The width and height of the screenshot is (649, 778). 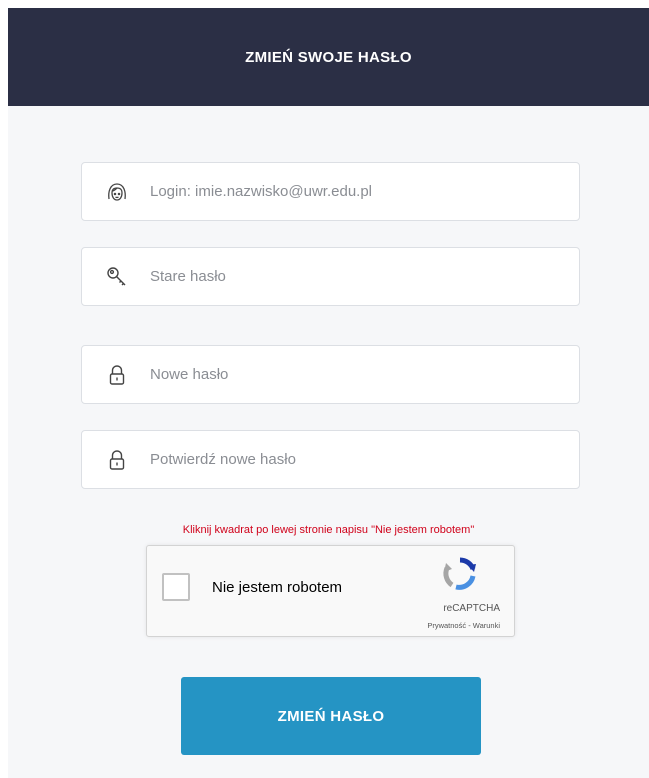 I want to click on page-title: ZMIEŃ SWOJE HASŁO, so click(x=328, y=57).